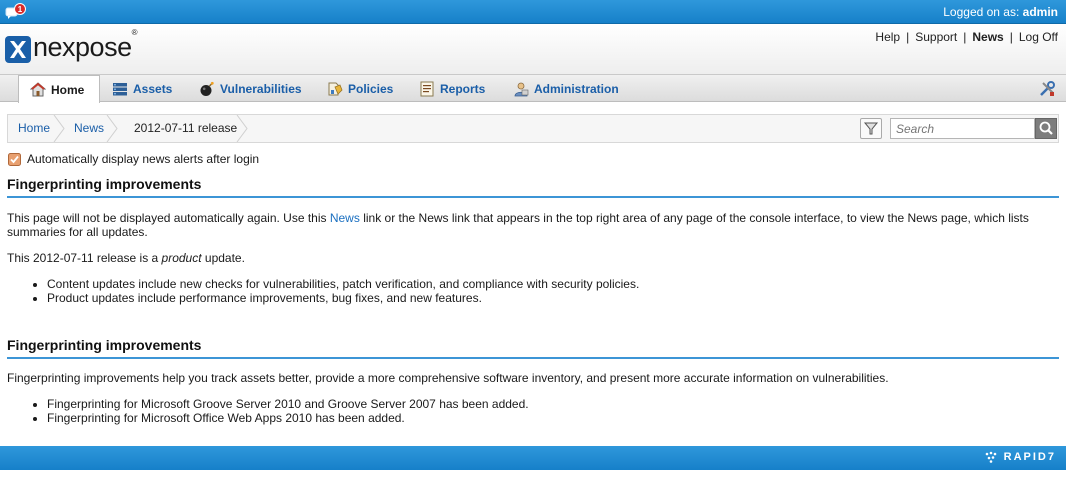 Image resolution: width=1066 pixels, height=493 pixels. What do you see at coordinates (38, 88) in the screenshot?
I see `home-icon` at bounding box center [38, 88].